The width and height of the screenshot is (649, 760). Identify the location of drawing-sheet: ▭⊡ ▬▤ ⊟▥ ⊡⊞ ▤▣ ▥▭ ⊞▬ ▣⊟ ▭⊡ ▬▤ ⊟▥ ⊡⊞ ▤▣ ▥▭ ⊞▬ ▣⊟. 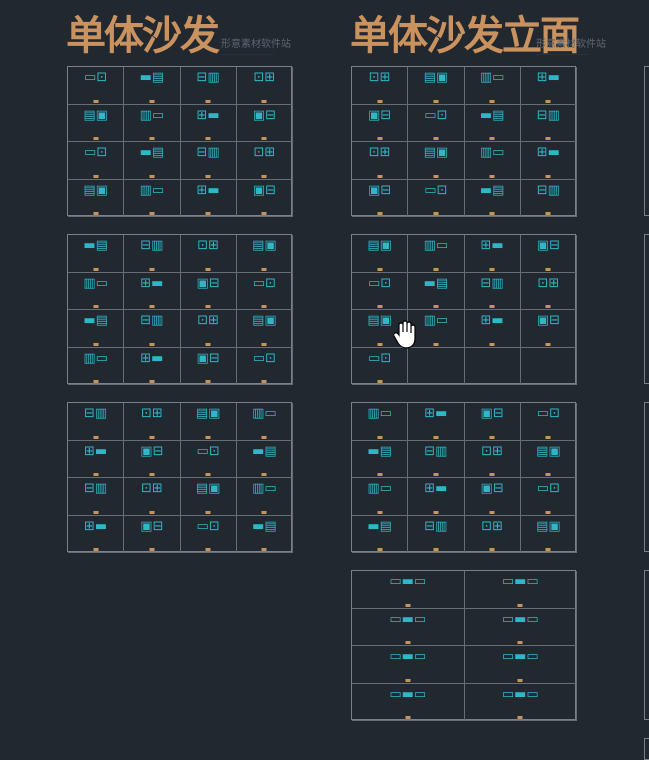
(180, 141).